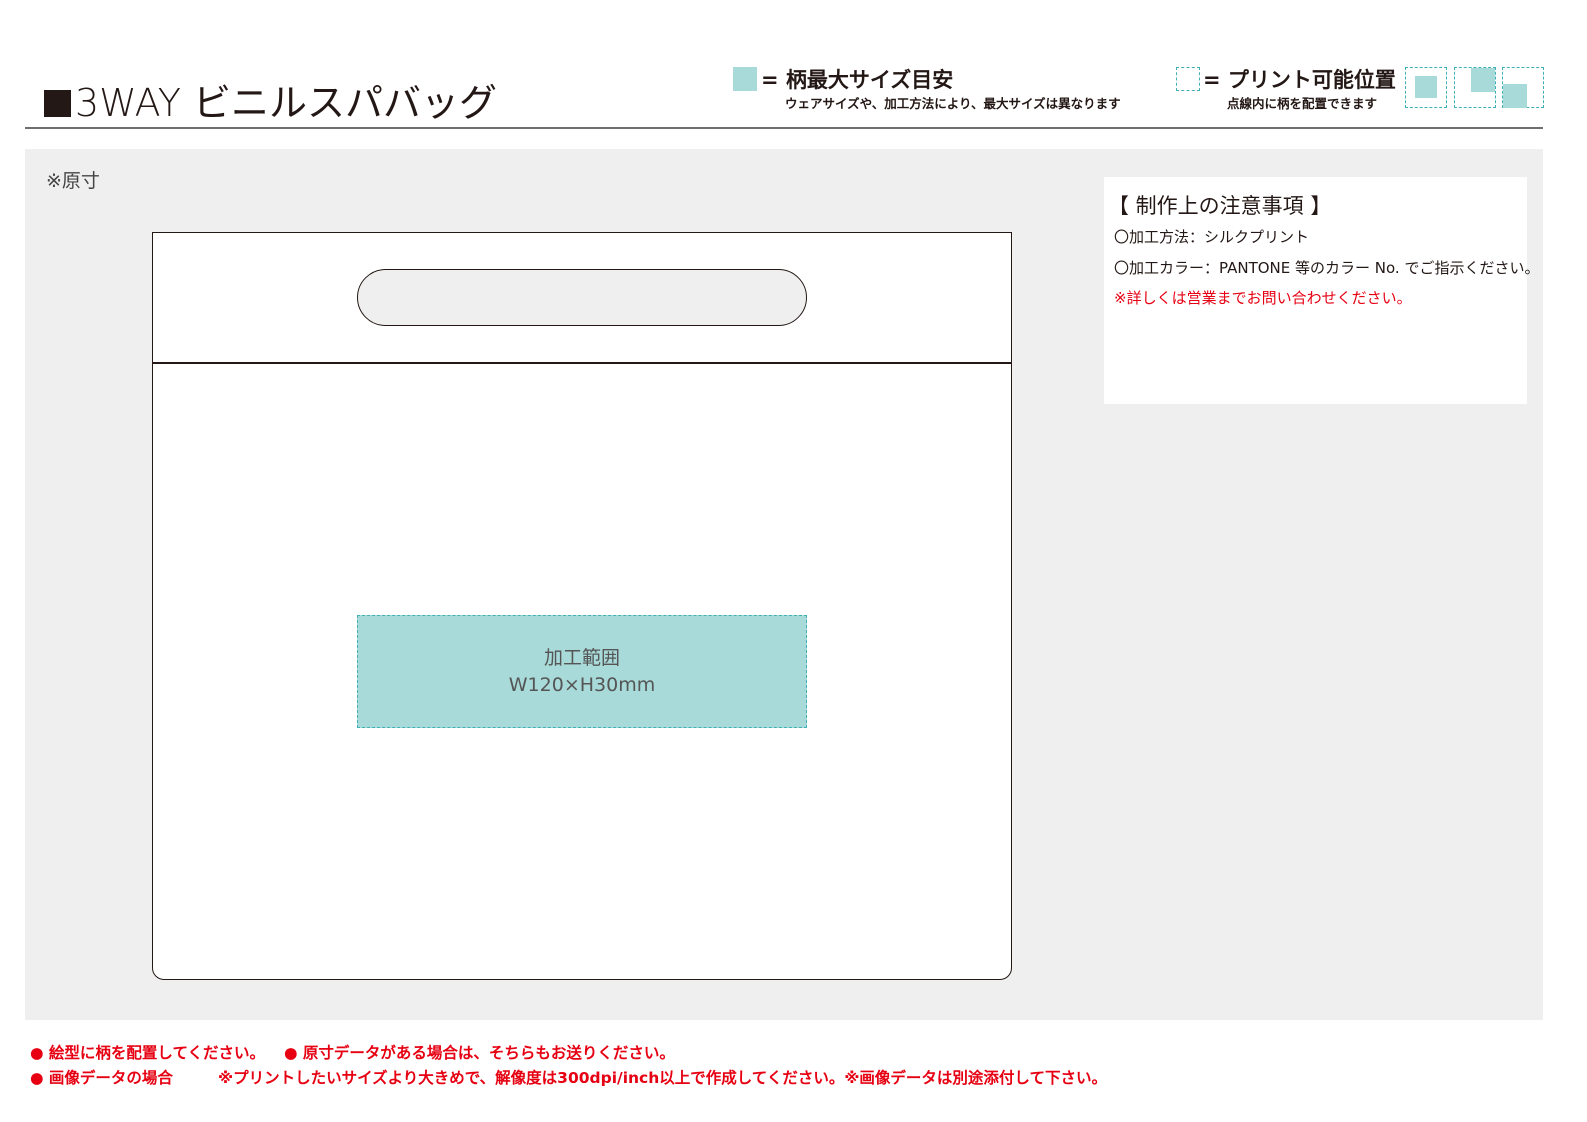 The height and width of the screenshot is (1122, 1587). Describe the element at coordinates (1426, 87) in the screenshot. I see `position-example-center-icon` at that location.